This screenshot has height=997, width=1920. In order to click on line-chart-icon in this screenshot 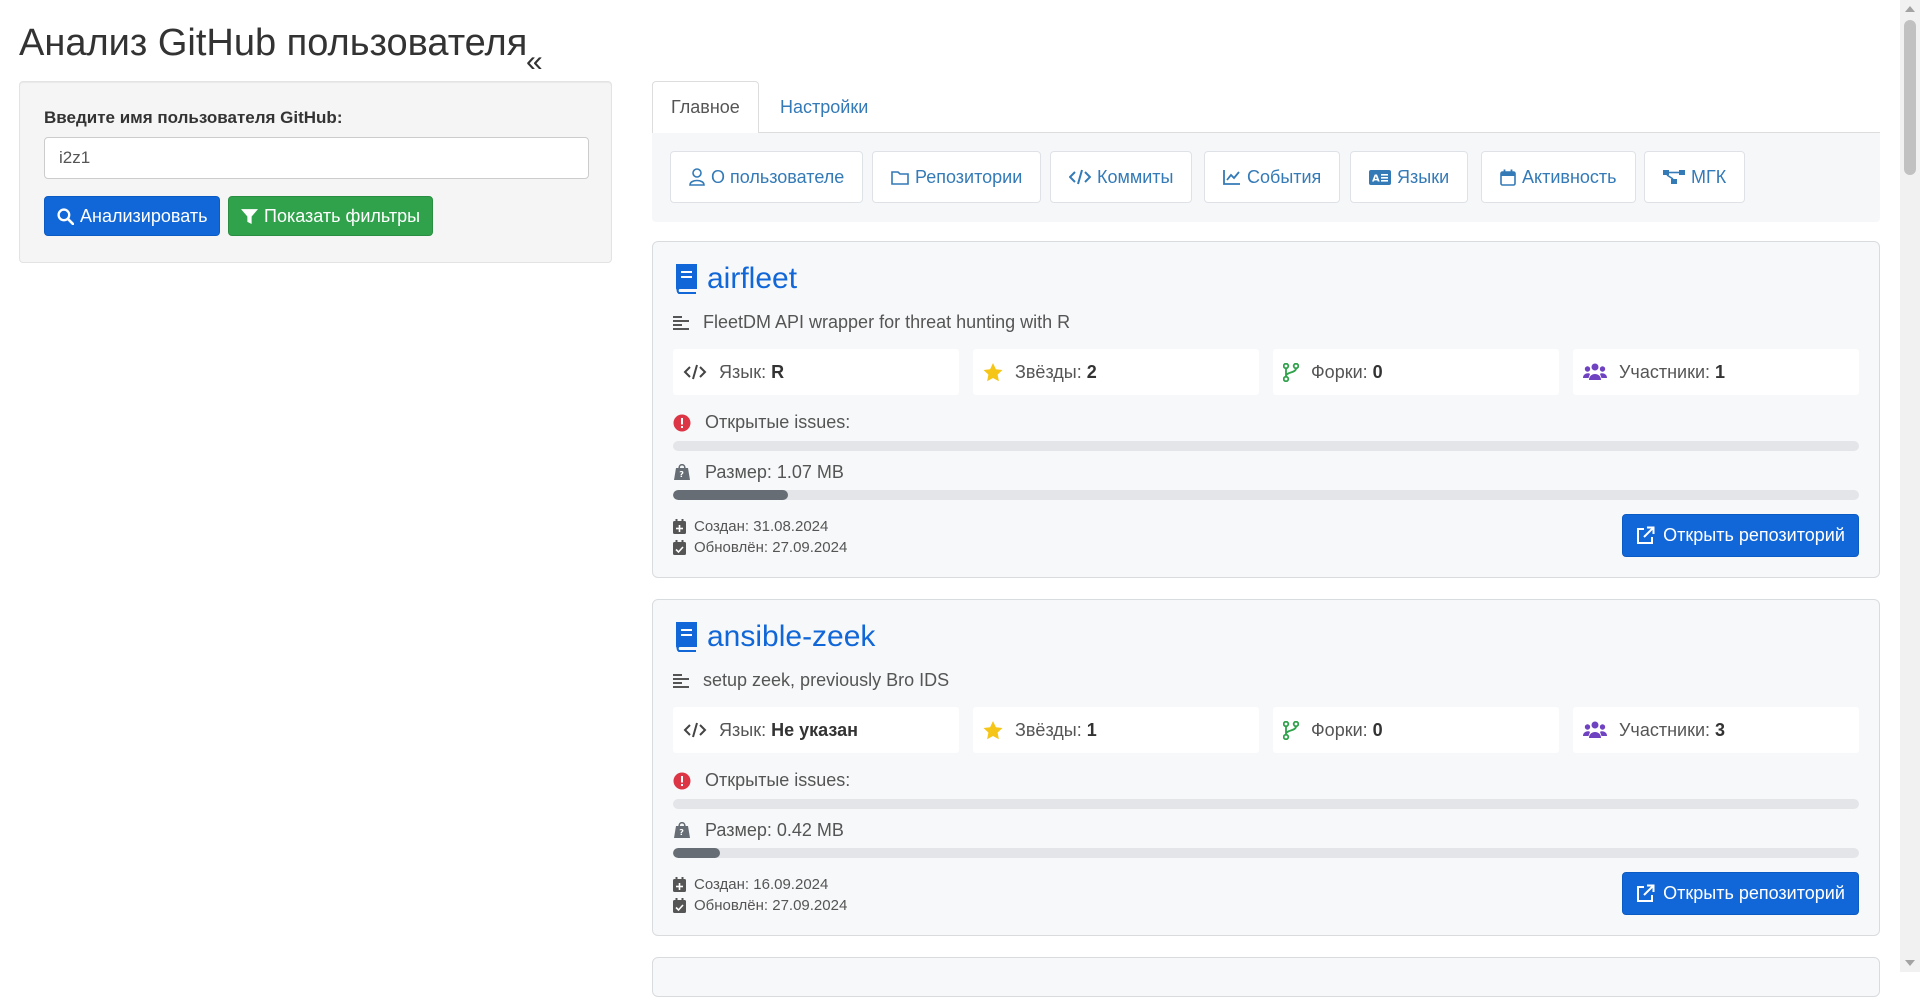, I will do `click(1231, 177)`.